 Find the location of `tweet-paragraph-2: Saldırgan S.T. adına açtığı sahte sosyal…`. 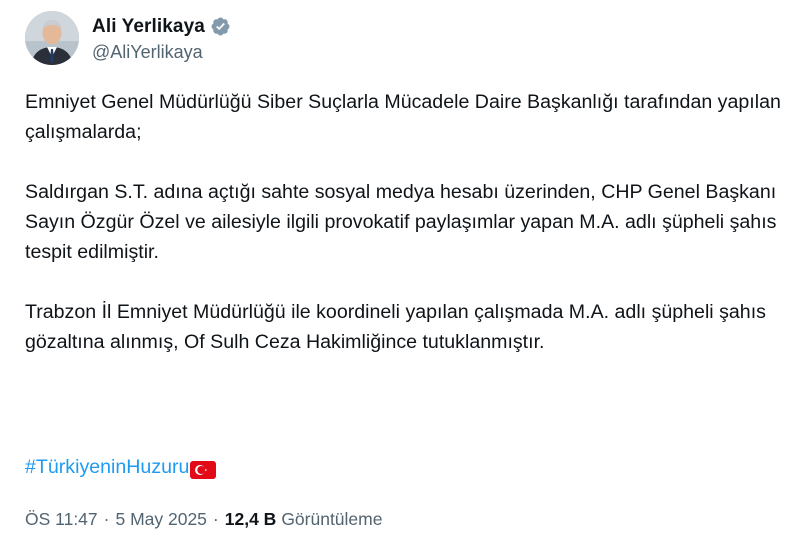

tweet-paragraph-2: Saldırgan S.T. adına açtığı sahte sosyal… is located at coordinates (401, 222).